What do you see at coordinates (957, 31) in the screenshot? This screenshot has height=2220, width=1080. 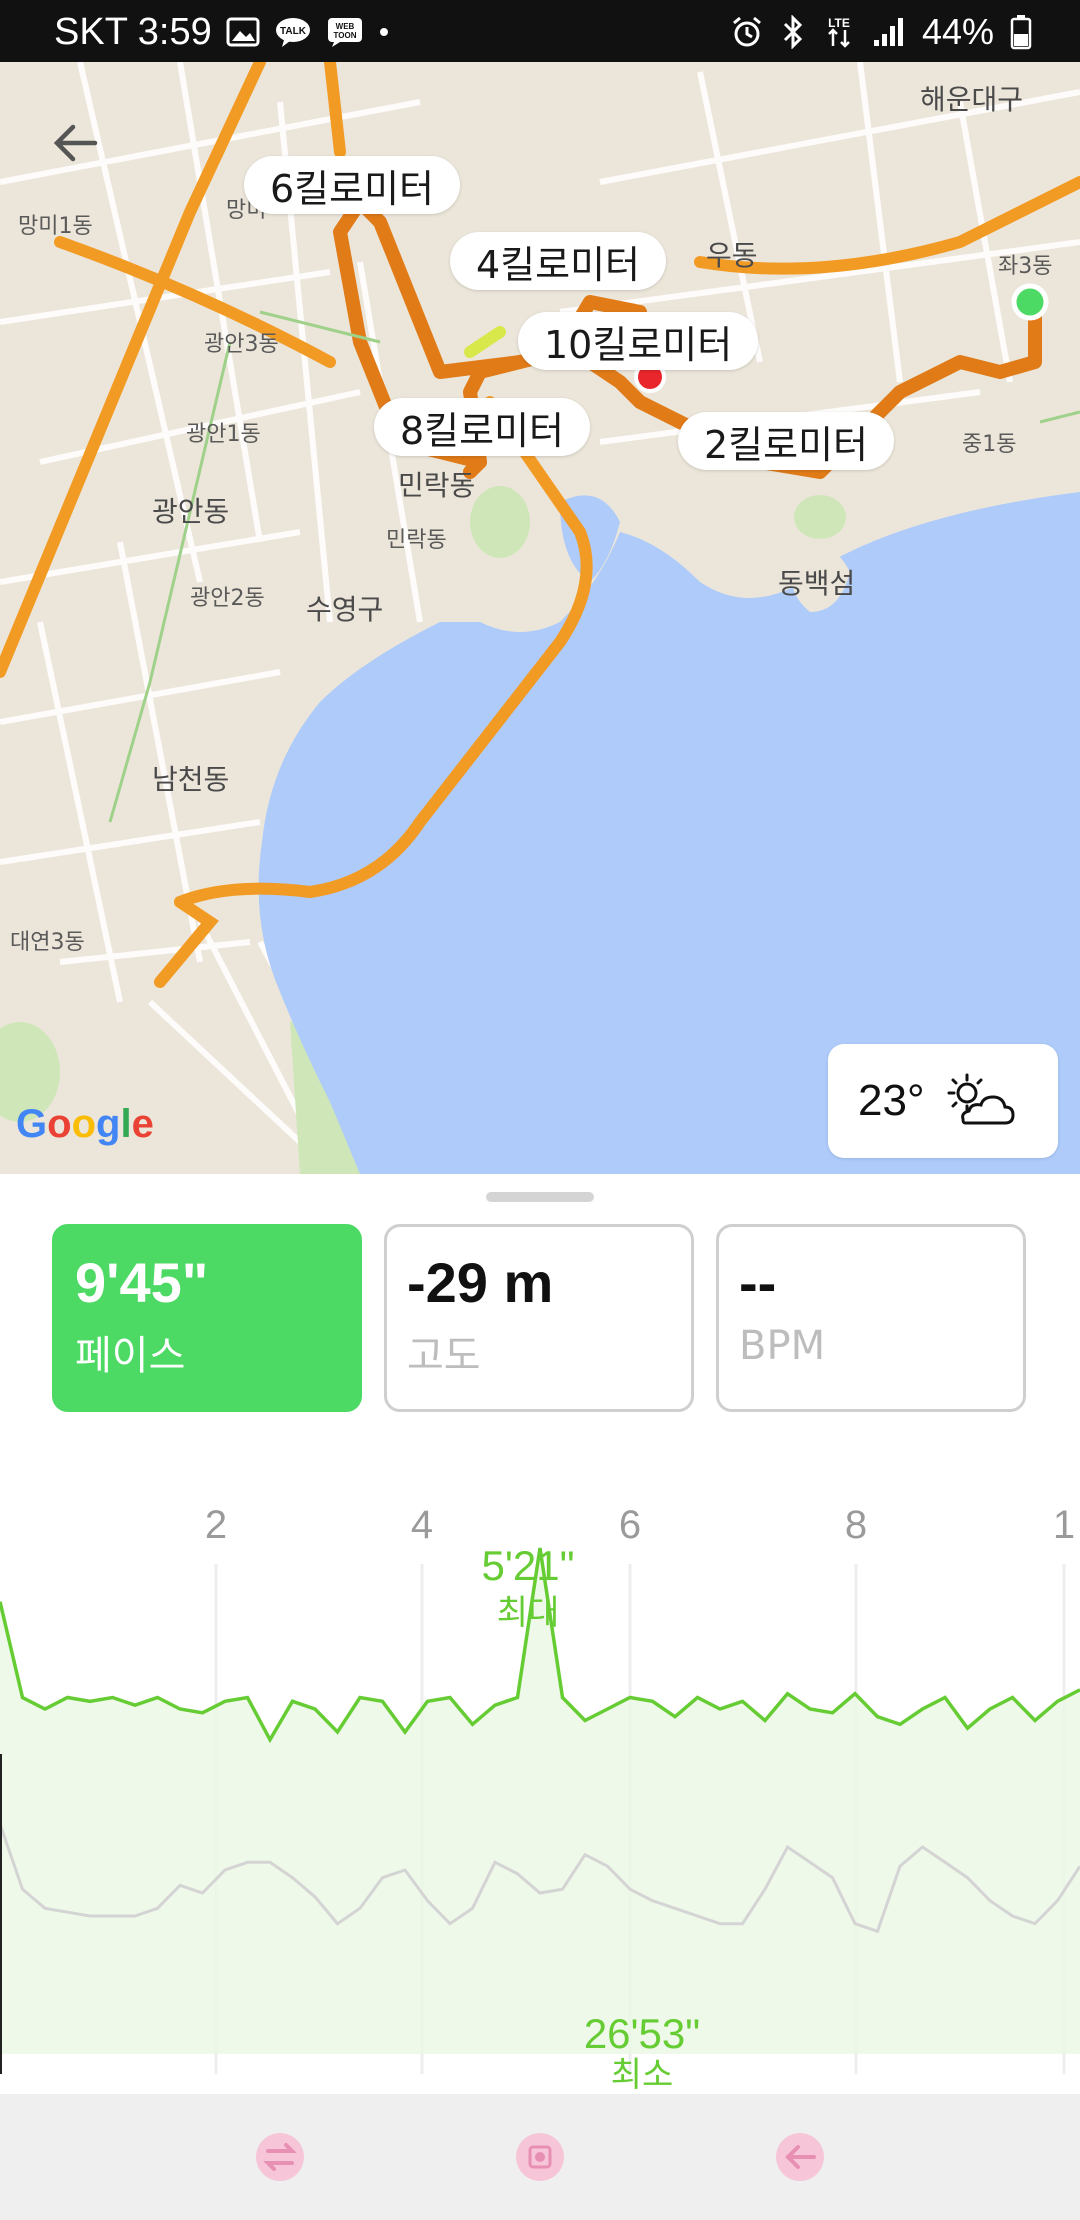 I see `battery-percent: 44%` at bounding box center [957, 31].